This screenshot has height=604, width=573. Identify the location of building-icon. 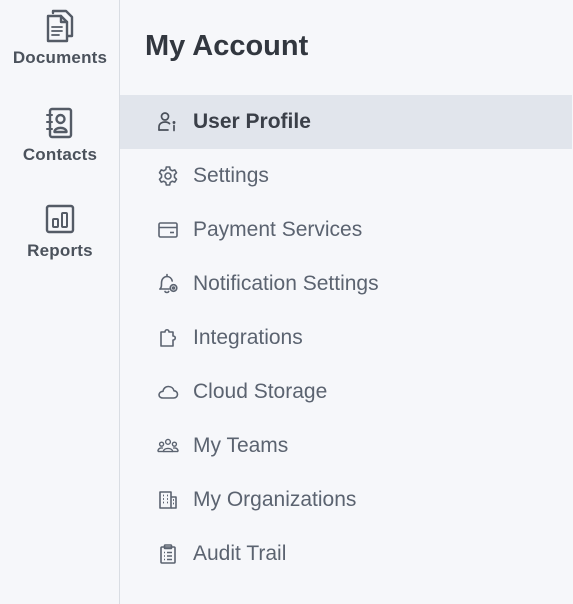
(168, 500).